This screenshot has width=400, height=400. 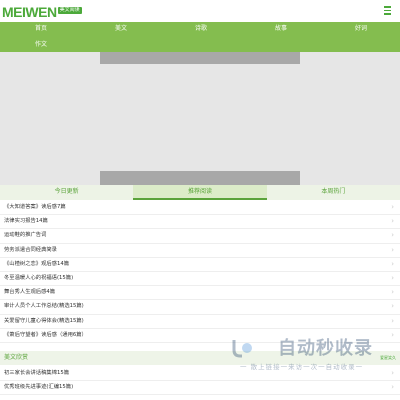 I want to click on banner-bottom-bar, so click(x=200, y=178).